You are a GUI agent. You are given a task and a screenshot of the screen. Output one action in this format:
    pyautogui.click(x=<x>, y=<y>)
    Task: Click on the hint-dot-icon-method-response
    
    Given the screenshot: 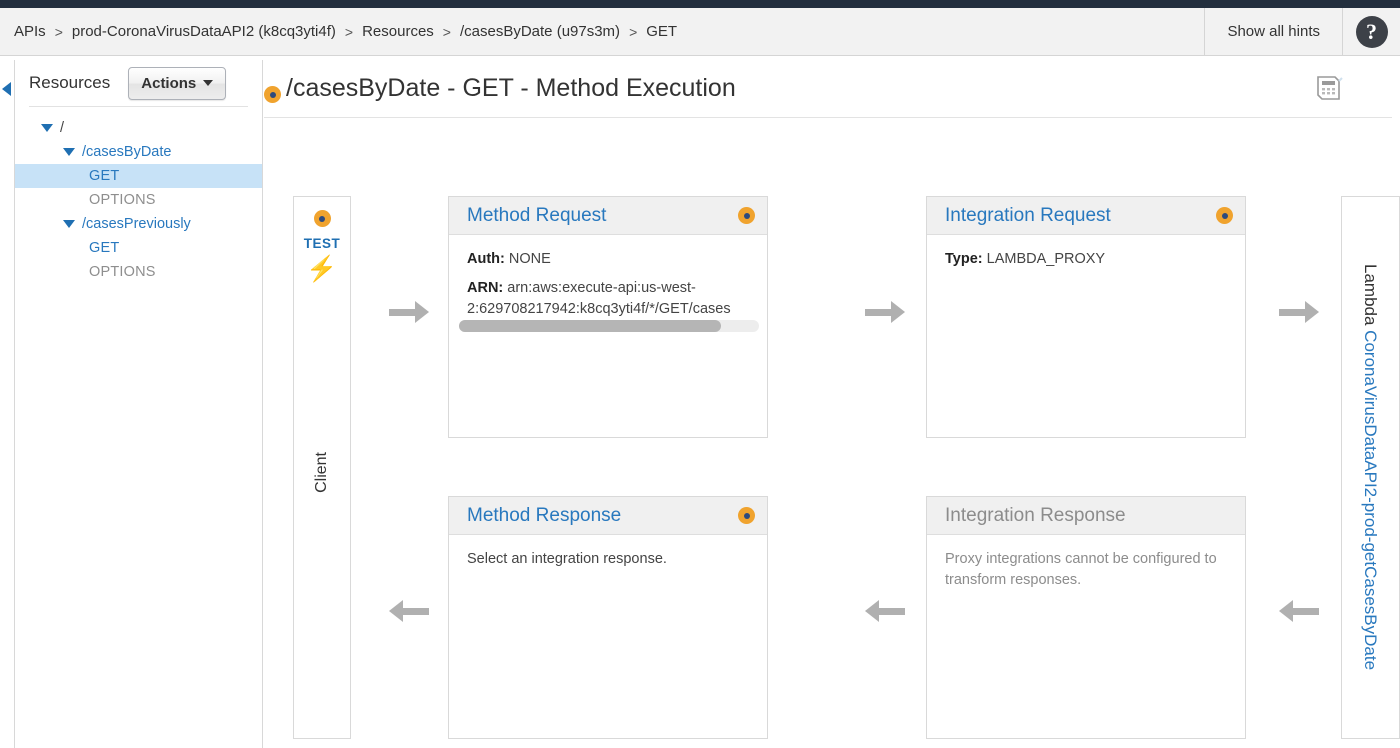 What is the action you would take?
    pyautogui.click(x=746, y=515)
    